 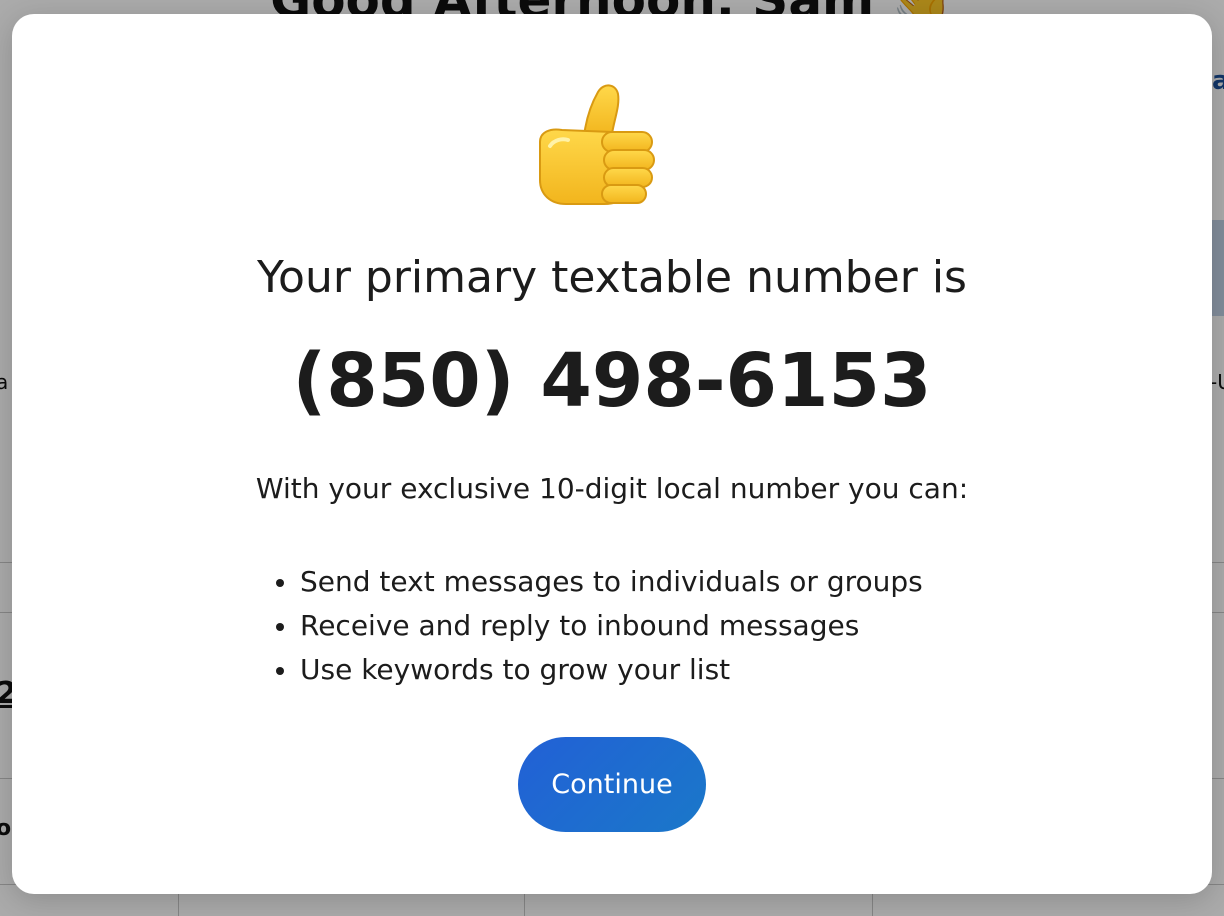 I want to click on modal-heading: Your primary textable number is, so click(x=612, y=277).